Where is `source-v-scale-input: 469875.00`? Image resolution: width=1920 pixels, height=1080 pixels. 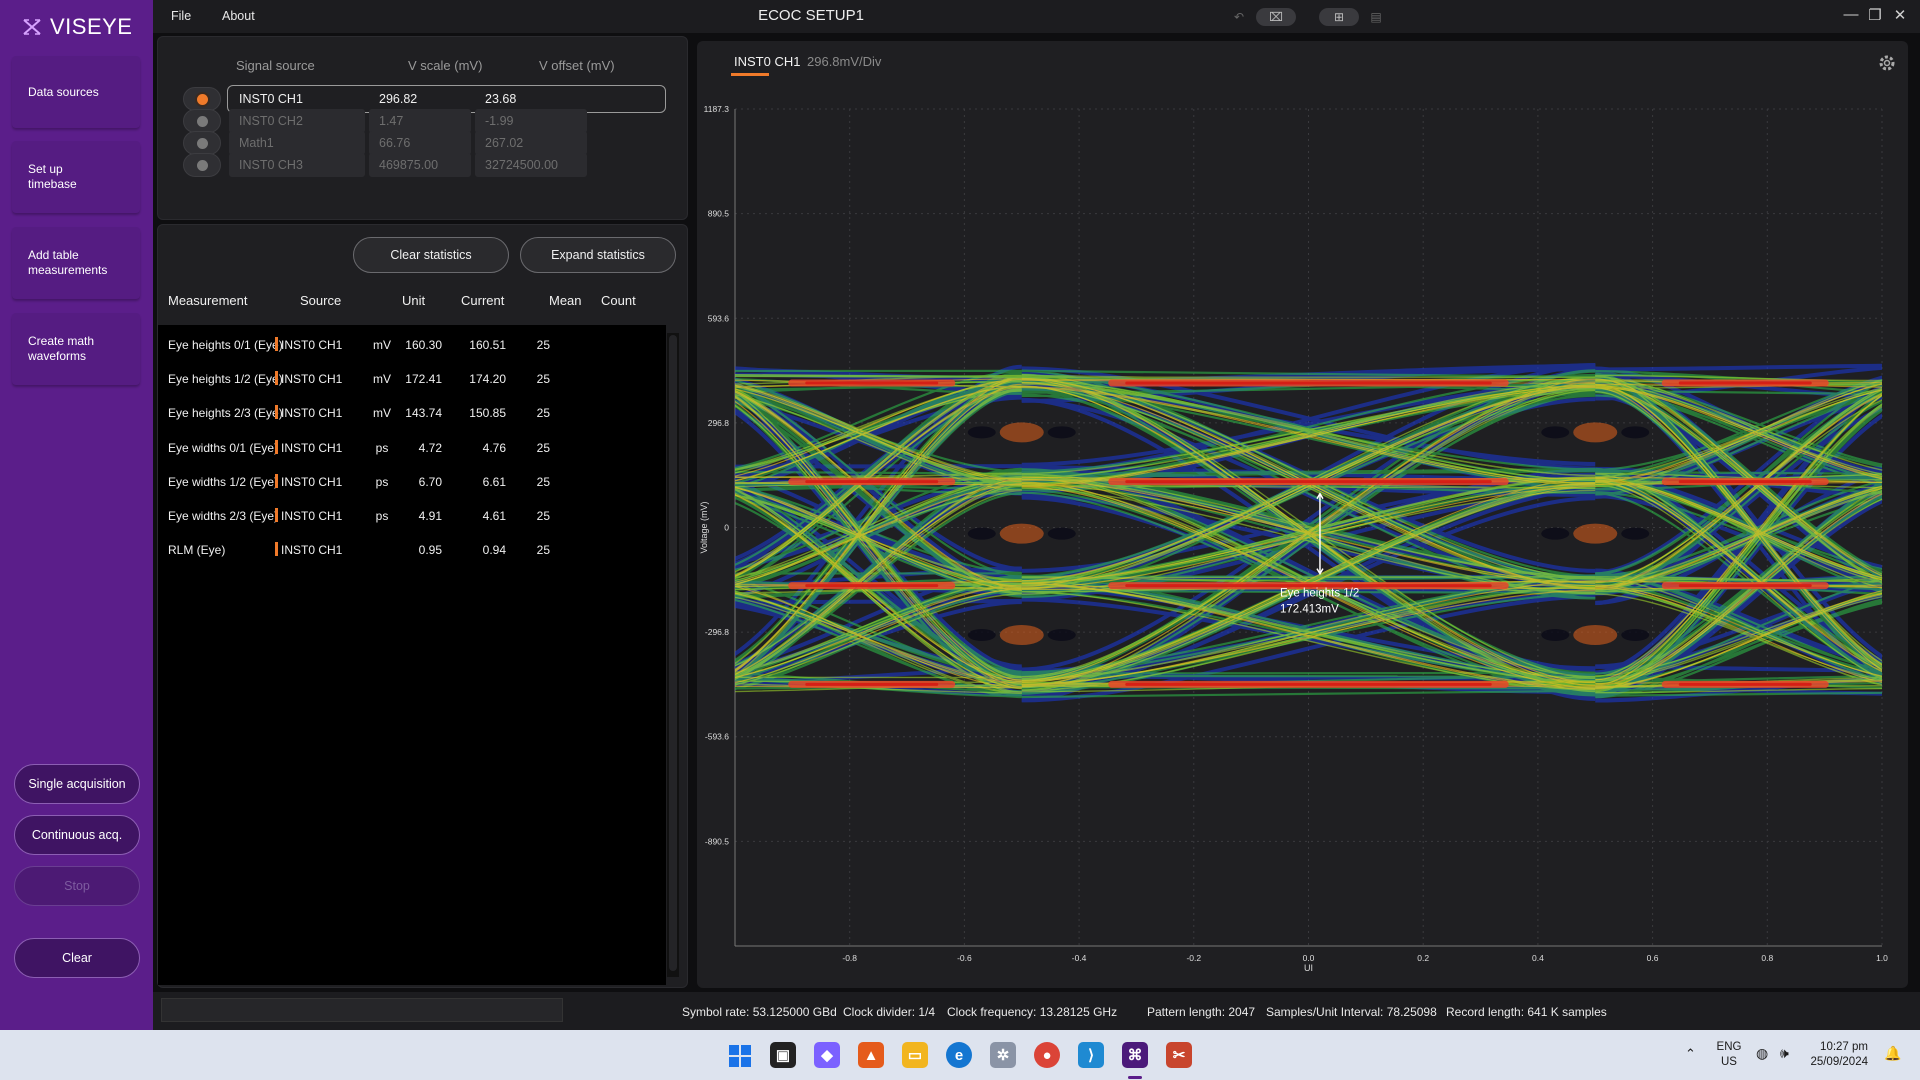 source-v-scale-input: 469875.00 is located at coordinates (420, 165).